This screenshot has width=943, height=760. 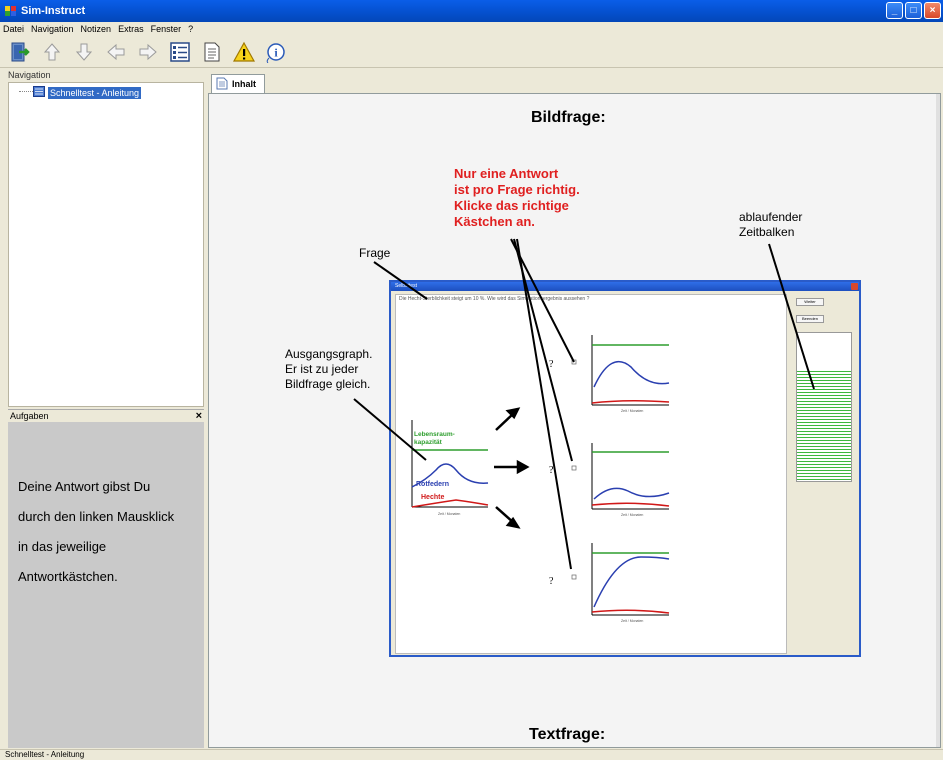 What do you see at coordinates (166, 29) in the screenshot?
I see `menu-fenster: Fenster` at bounding box center [166, 29].